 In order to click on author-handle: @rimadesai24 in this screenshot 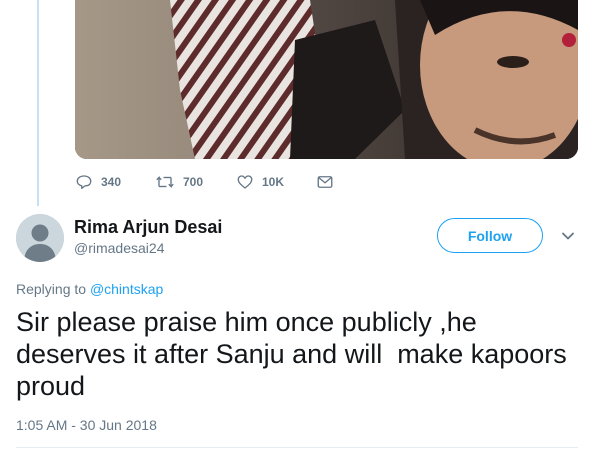, I will do `click(119, 248)`.